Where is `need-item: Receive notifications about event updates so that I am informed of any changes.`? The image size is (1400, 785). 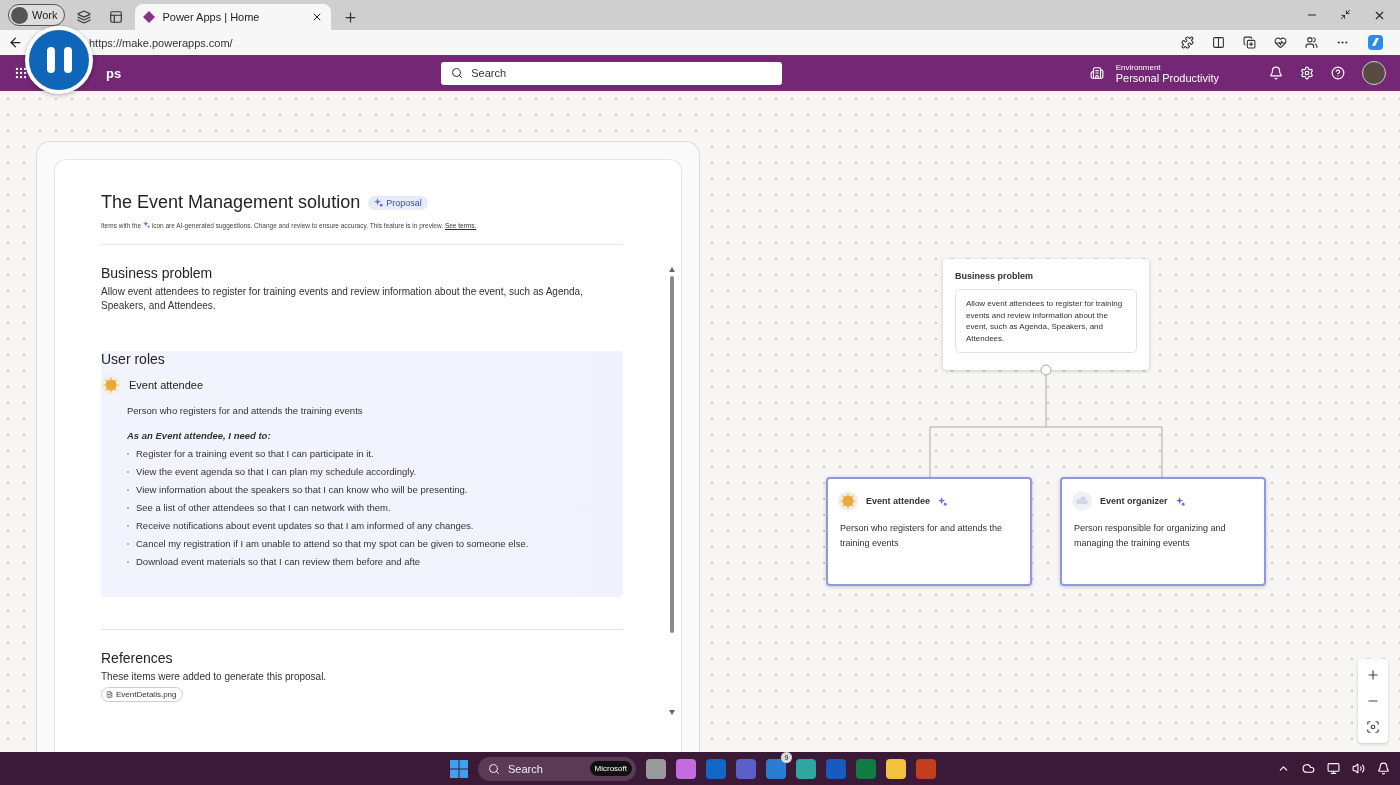 need-item: Receive notifications about event updates so that I am informed of any changes. is located at coordinates (305, 525).